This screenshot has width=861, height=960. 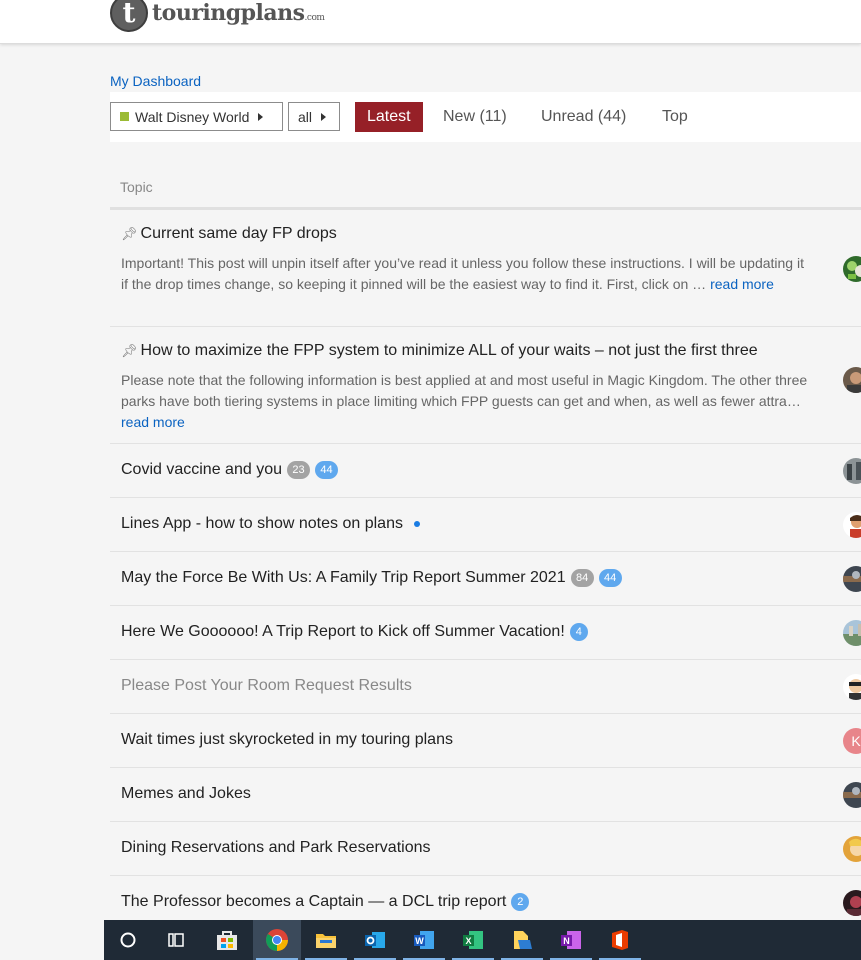 I want to click on chrome-icon, so click(x=277, y=940).